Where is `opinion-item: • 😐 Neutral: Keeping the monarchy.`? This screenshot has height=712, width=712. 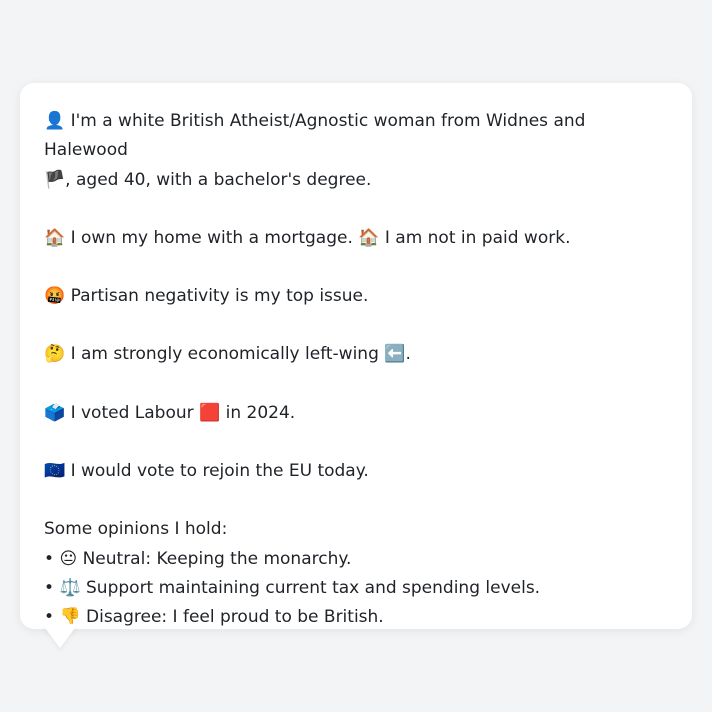 opinion-item: • 😐 Neutral: Keeping the monarchy. is located at coordinates (358, 559).